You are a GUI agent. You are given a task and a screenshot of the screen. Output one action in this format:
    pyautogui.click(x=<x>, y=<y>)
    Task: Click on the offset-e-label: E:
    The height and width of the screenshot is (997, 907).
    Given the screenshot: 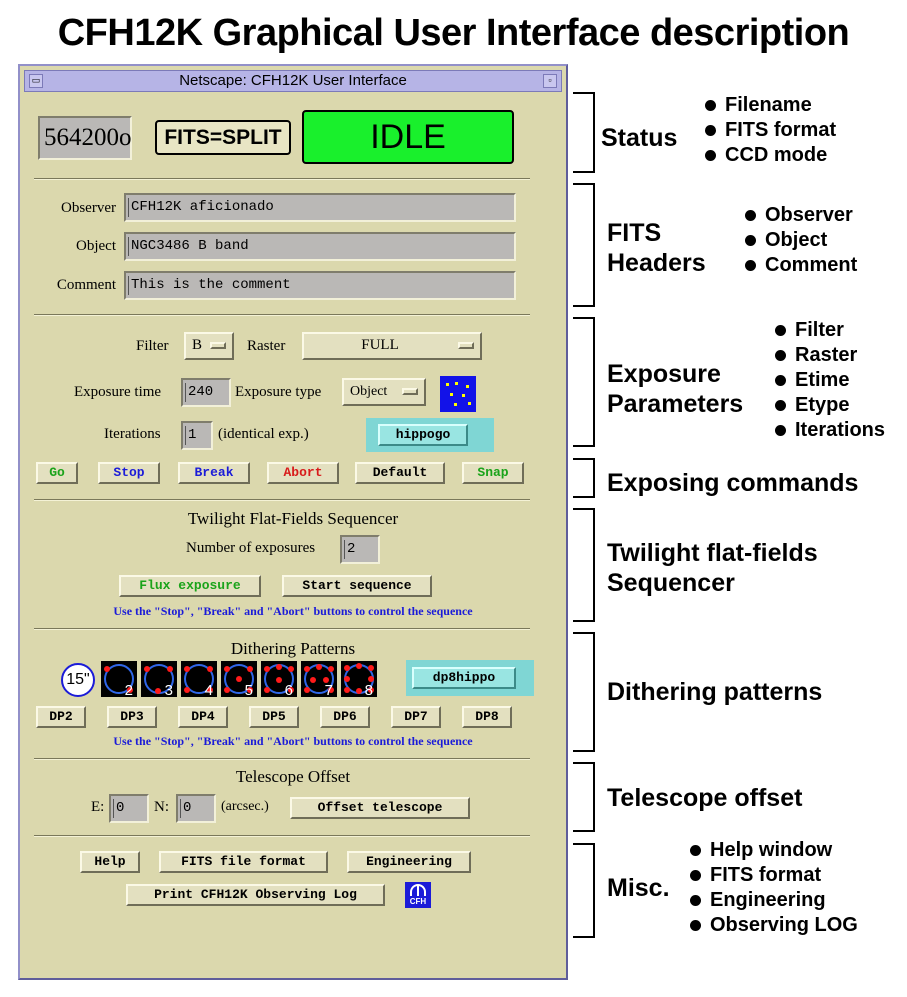 What is the action you would take?
    pyautogui.click(x=98, y=807)
    